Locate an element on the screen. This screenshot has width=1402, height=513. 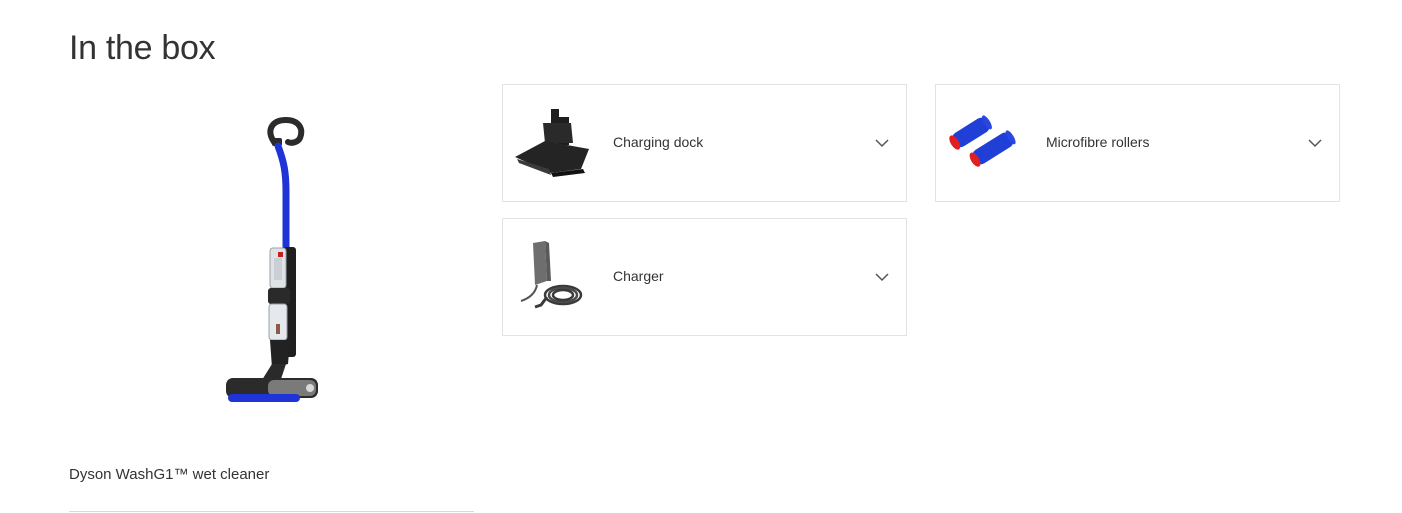
accordion-item-charging-dock: Charging dock is located at coordinates (704, 143).